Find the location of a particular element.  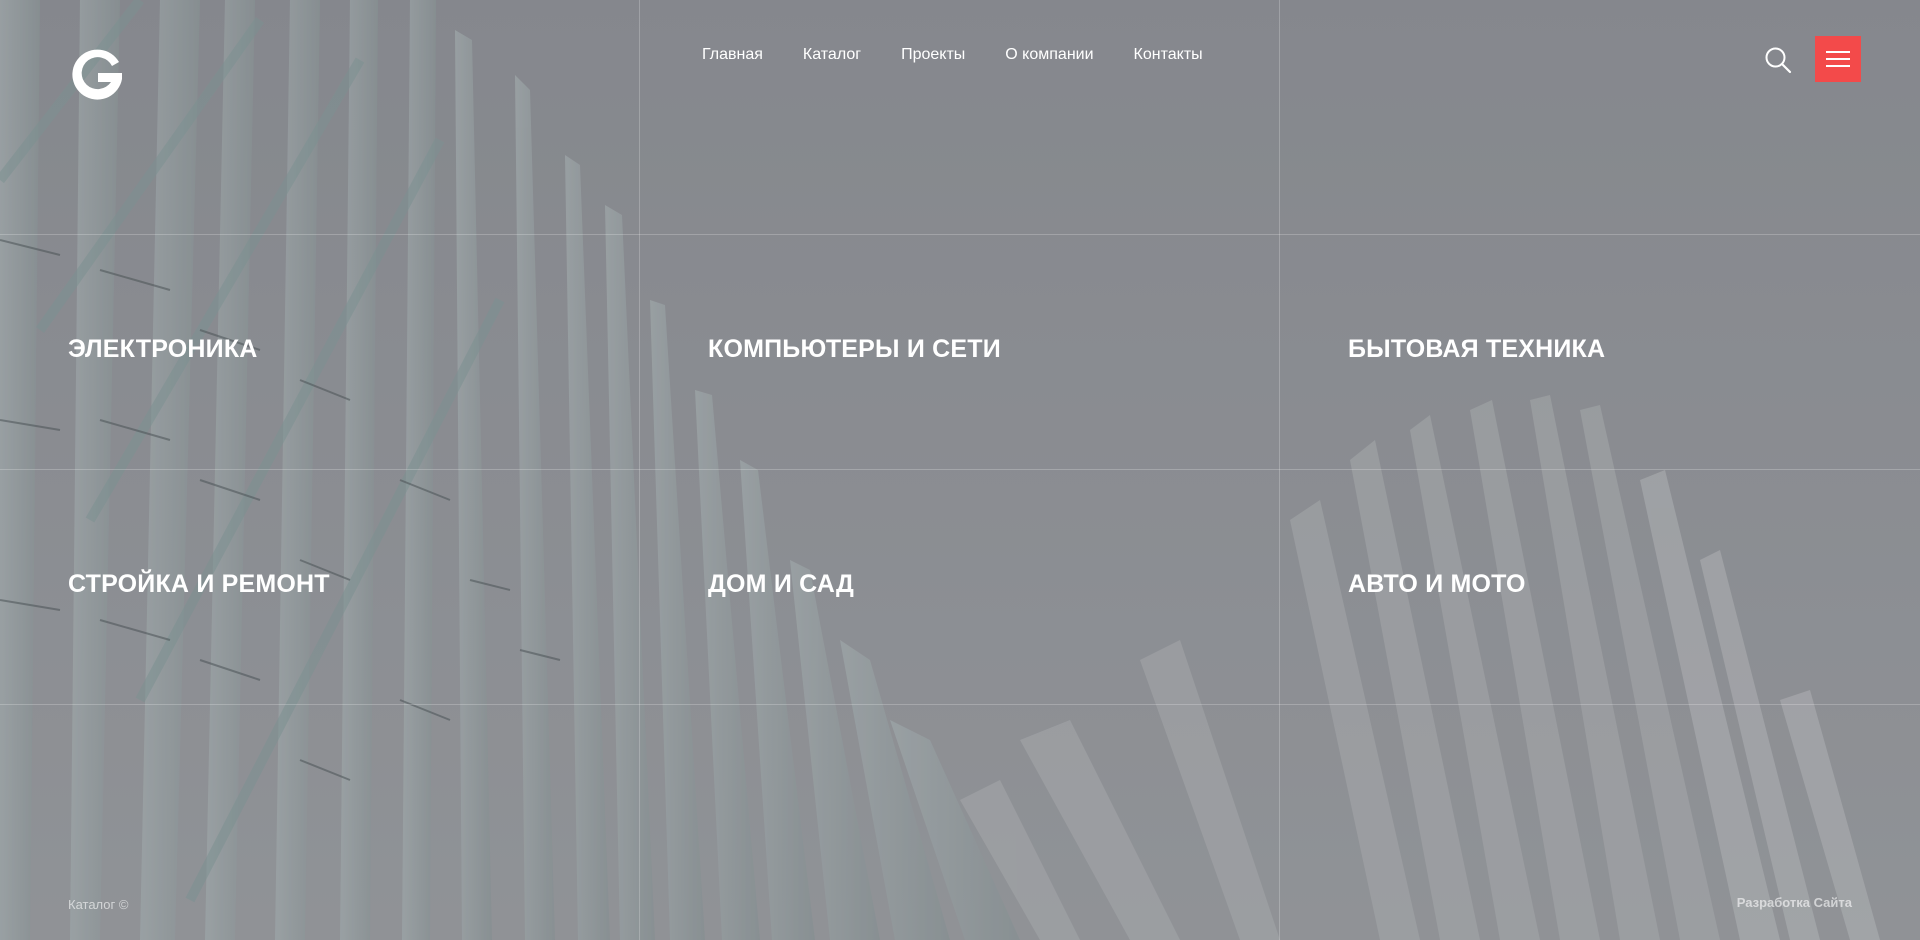

nav-link-projects: Проекты is located at coordinates (933, 54).